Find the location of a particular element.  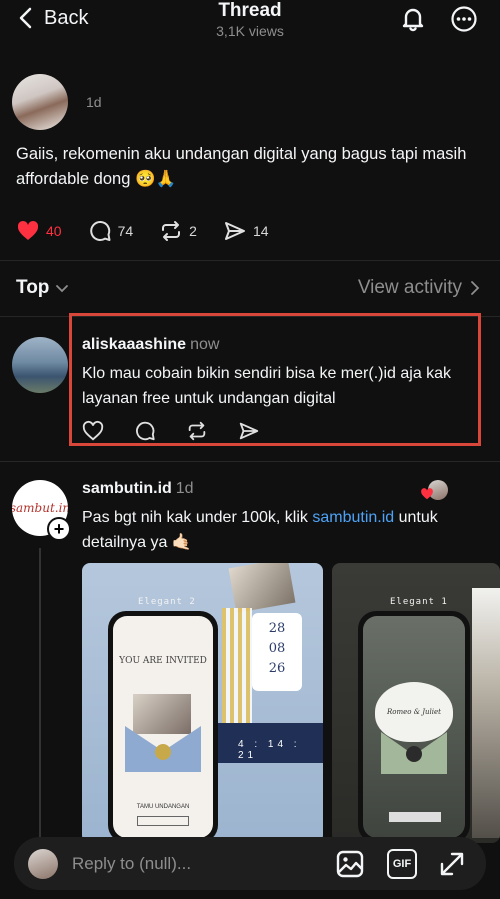

phone-screen: Romeo & Juliet is located at coordinates (414, 727).